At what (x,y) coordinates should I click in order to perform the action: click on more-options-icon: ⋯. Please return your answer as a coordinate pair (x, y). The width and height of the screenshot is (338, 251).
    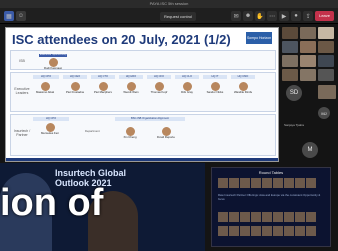
    Looking at the image, I should click on (272, 16).